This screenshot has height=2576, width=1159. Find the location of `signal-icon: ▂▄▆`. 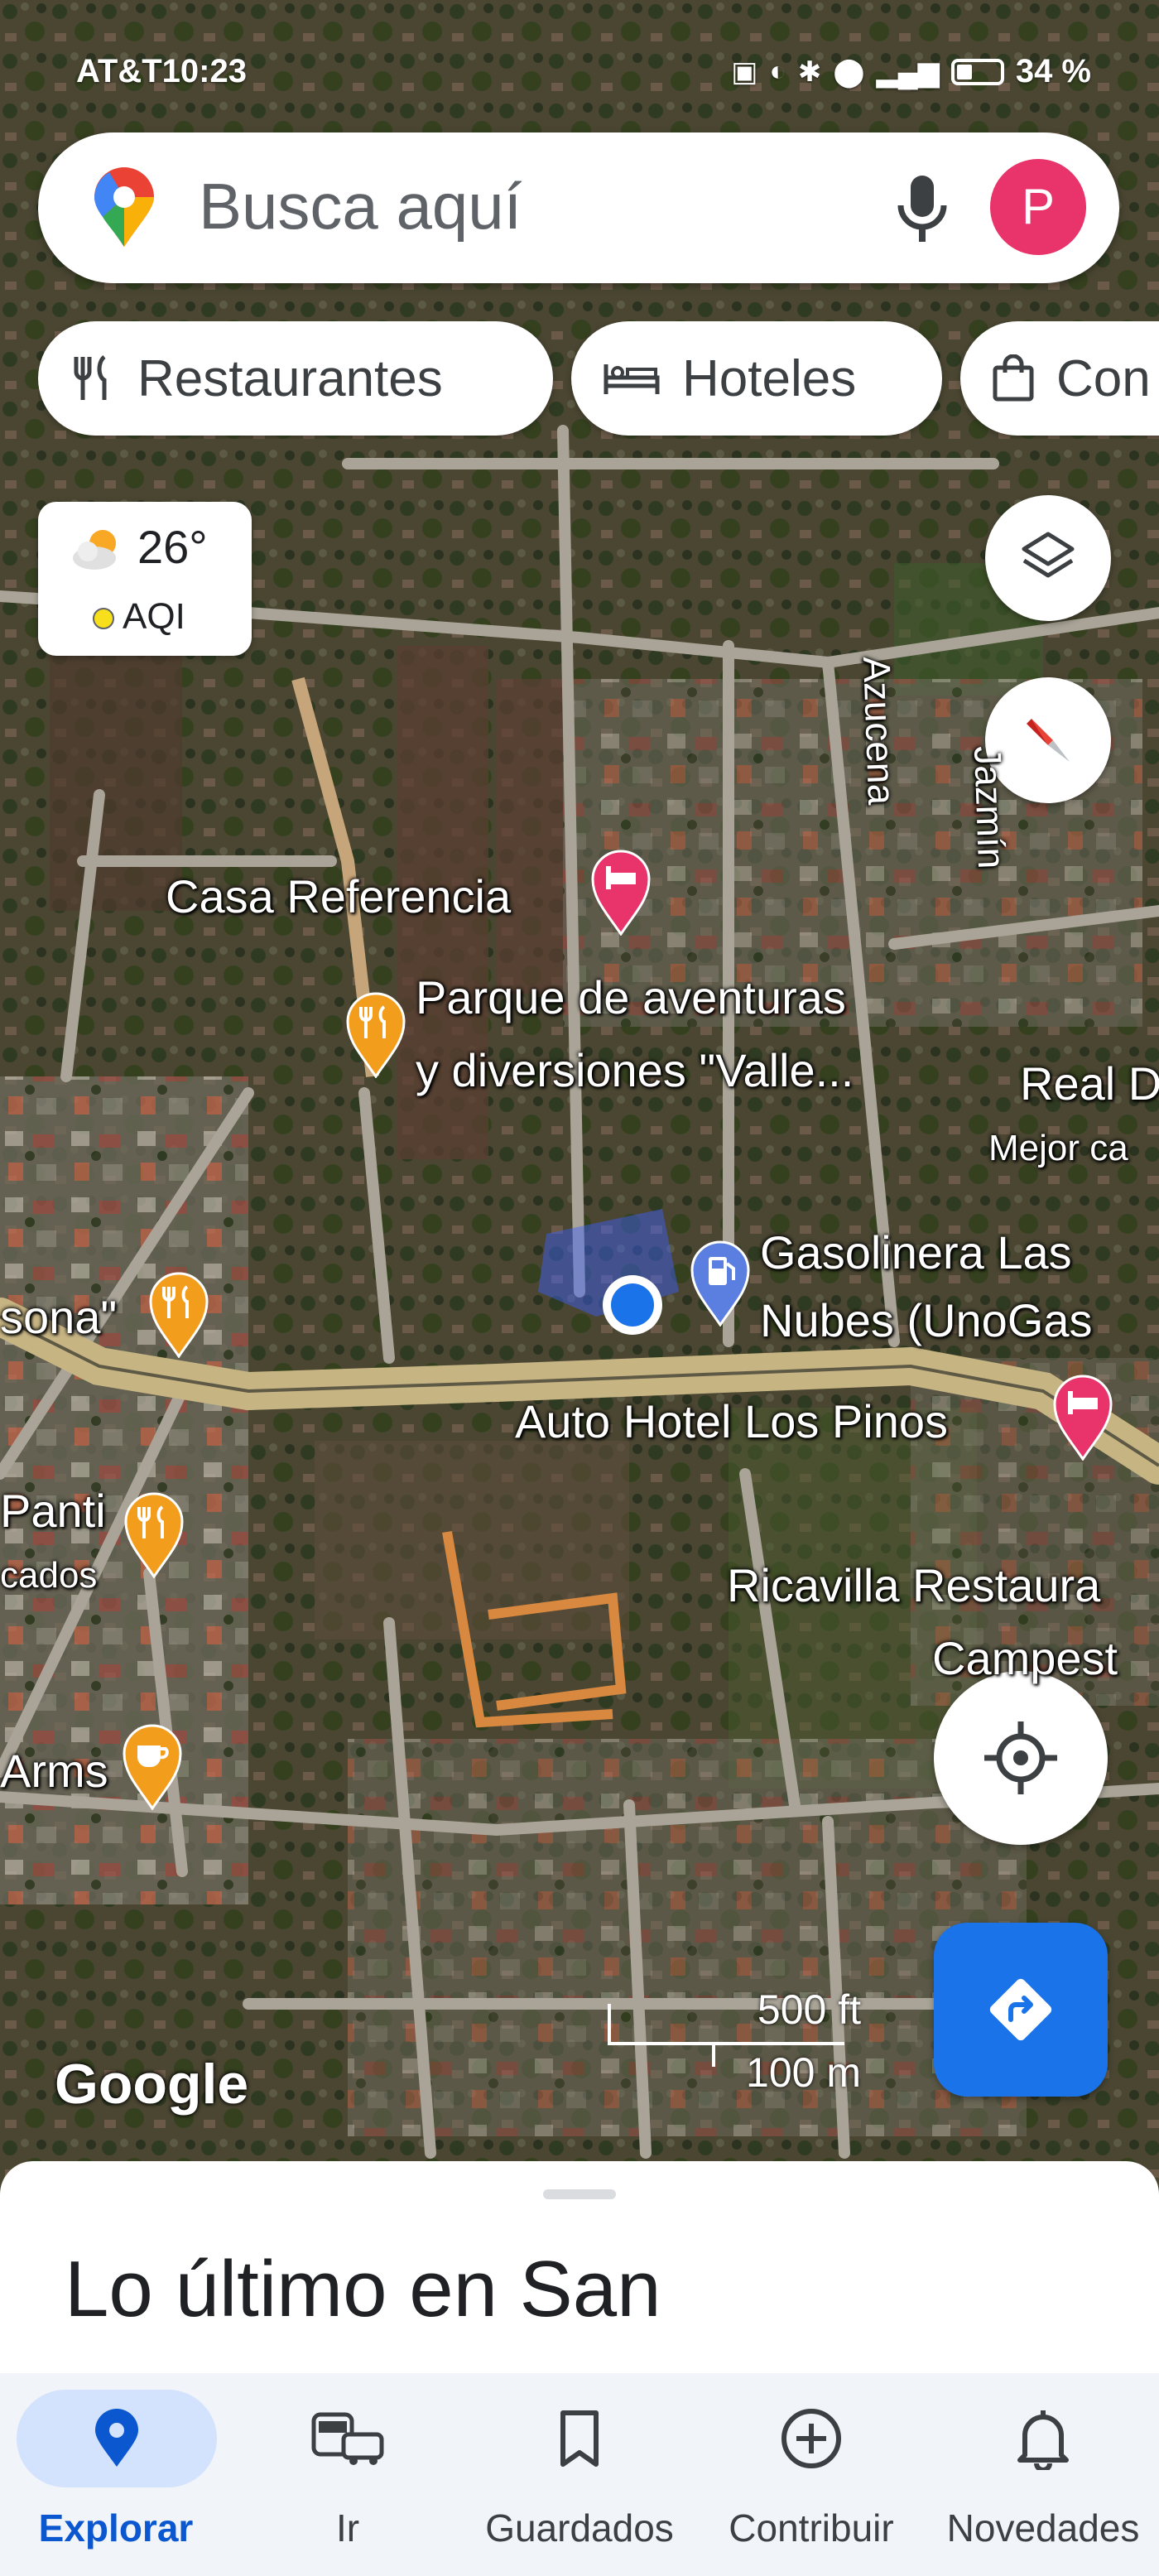

signal-icon: ▂▄▆ is located at coordinates (908, 71).